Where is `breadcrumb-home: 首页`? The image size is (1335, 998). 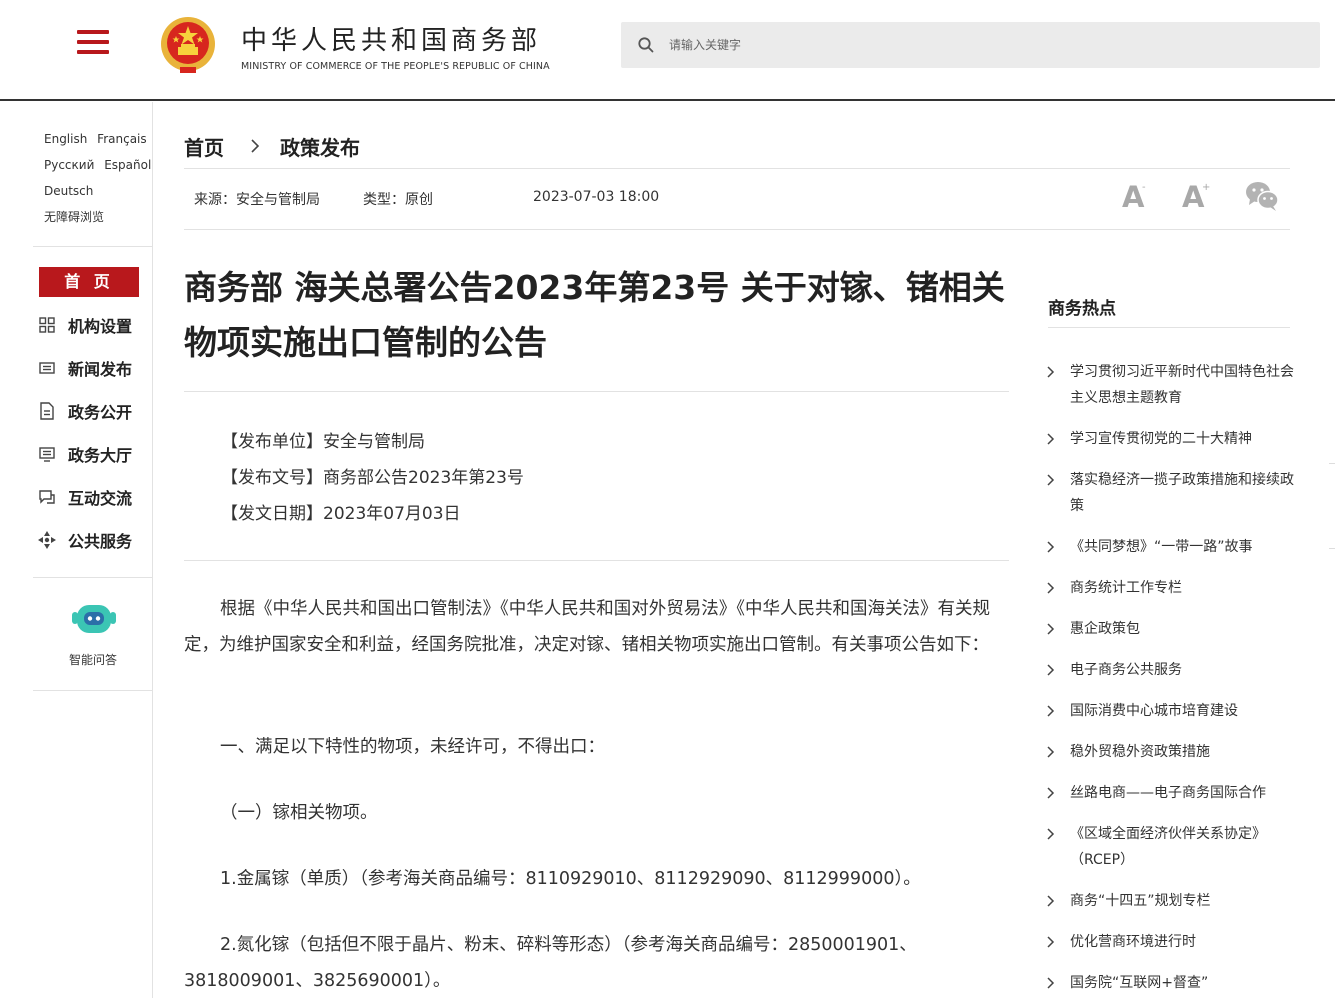 breadcrumb-home: 首页 is located at coordinates (204, 146).